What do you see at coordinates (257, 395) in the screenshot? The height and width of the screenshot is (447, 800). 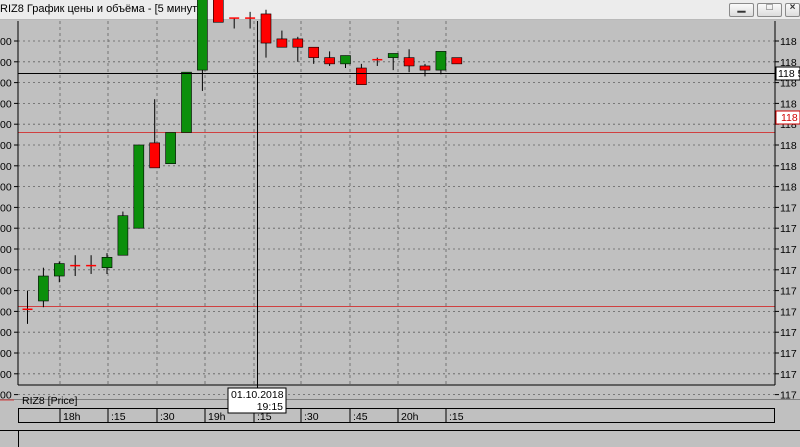 I see `crosshair-date-label: 01.10.2018` at bounding box center [257, 395].